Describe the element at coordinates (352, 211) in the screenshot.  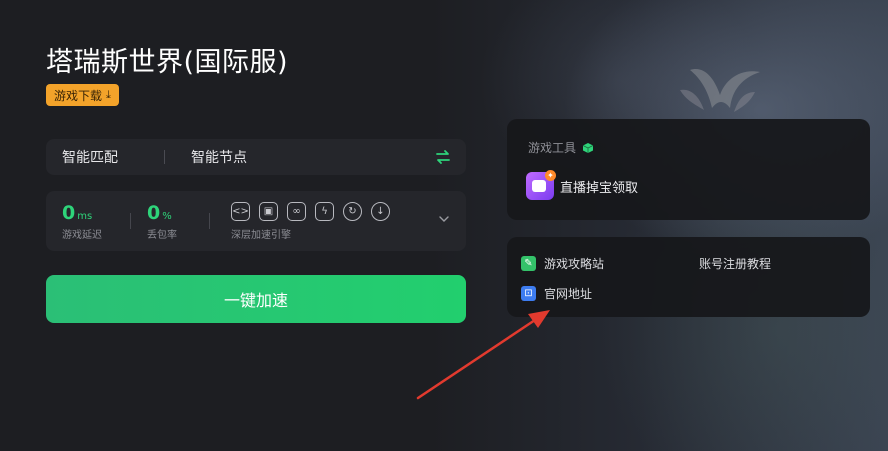
I see `refresh-icon: ↻` at that location.